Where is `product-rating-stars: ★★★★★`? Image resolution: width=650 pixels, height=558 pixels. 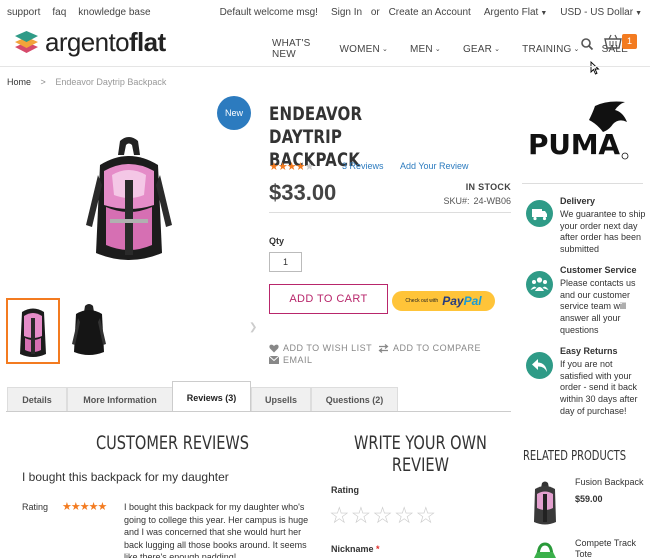 product-rating-stars: ★★★★★ is located at coordinates (292, 166).